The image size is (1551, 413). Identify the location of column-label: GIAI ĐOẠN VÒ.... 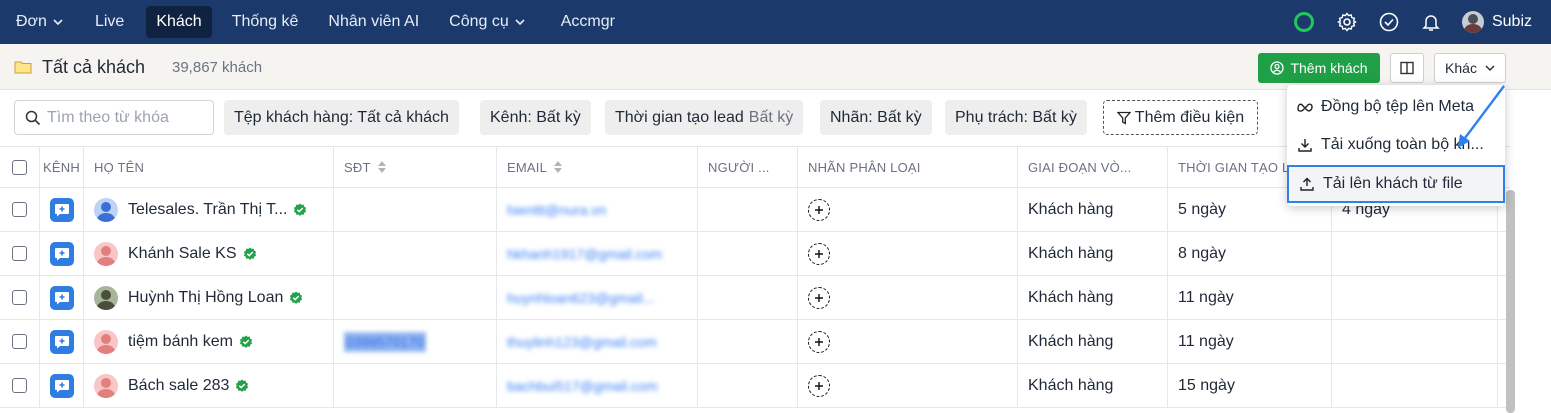
(1080, 167).